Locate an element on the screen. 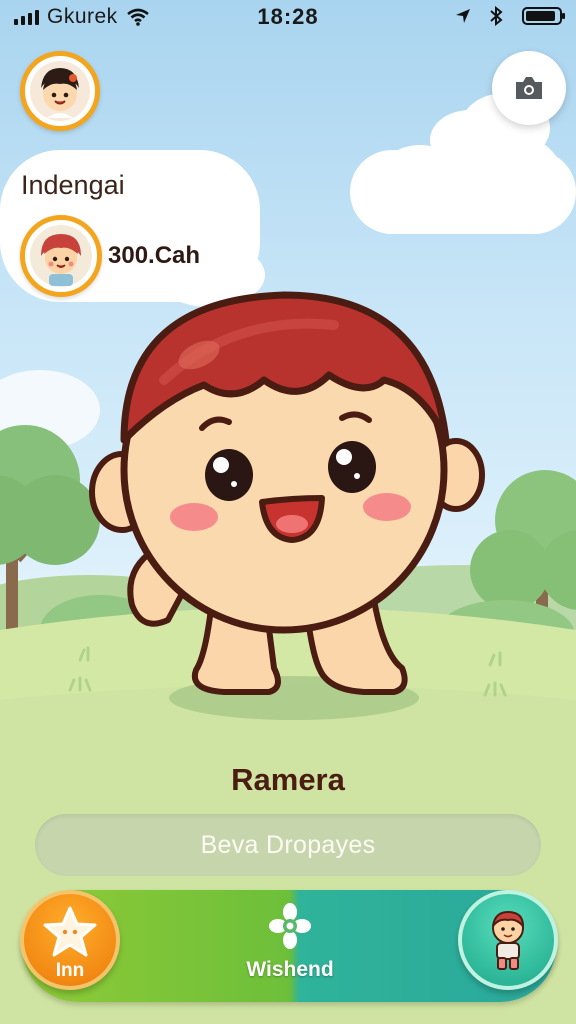  child-avatar-icon is located at coordinates (60, 91).